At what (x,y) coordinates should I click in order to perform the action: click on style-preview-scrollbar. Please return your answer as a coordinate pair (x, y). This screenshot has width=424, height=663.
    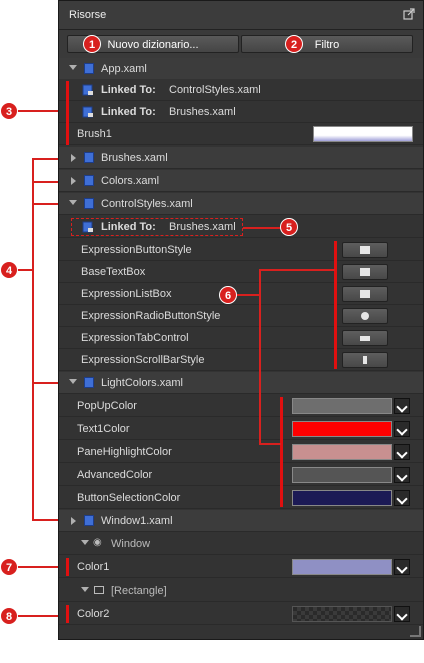
    Looking at the image, I should click on (365, 360).